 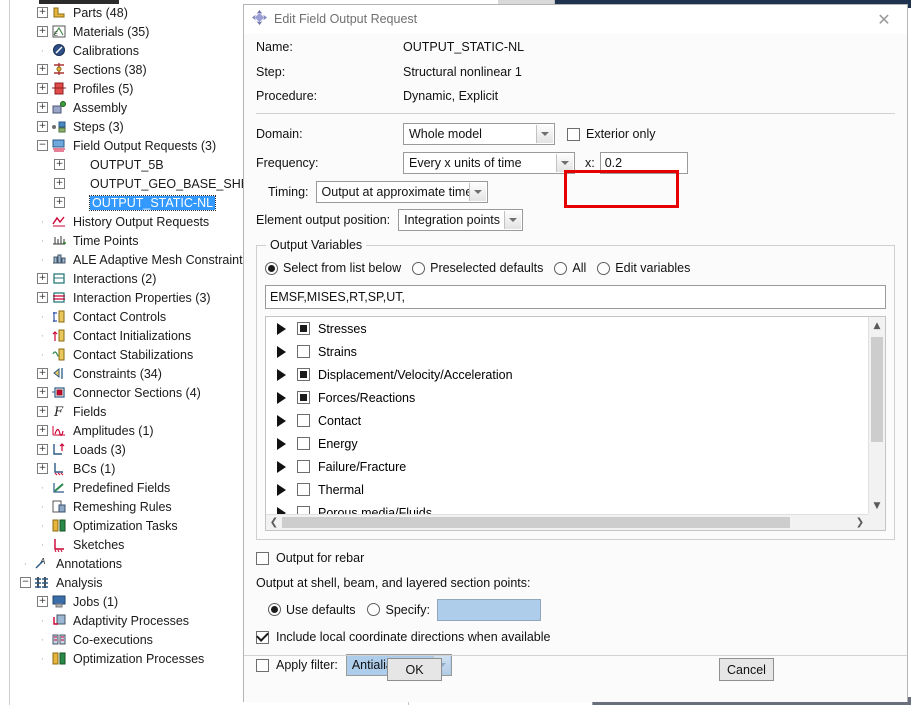 What do you see at coordinates (121, 544) in the screenshot?
I see `tree-item: · Sketches` at bounding box center [121, 544].